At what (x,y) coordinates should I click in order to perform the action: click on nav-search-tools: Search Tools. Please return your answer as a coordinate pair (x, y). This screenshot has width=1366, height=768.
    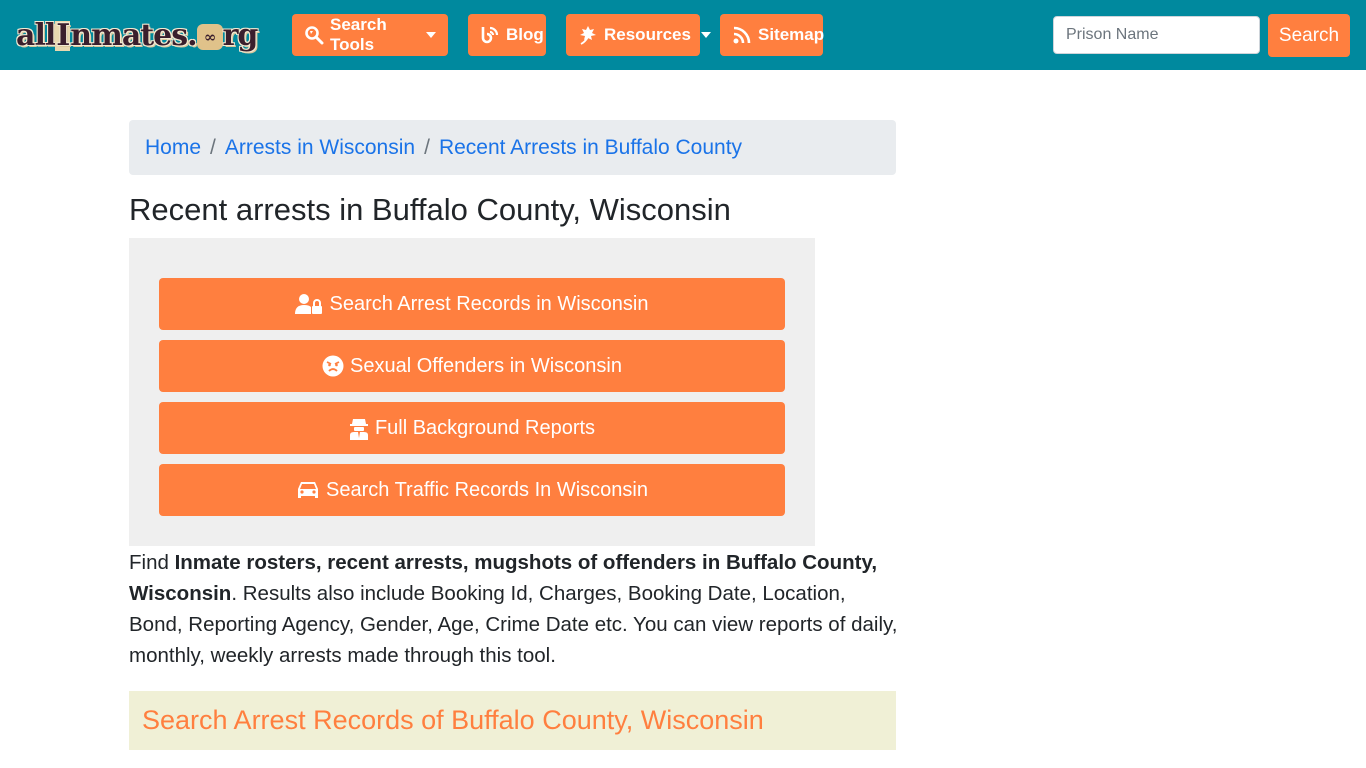
    Looking at the image, I should click on (370, 35).